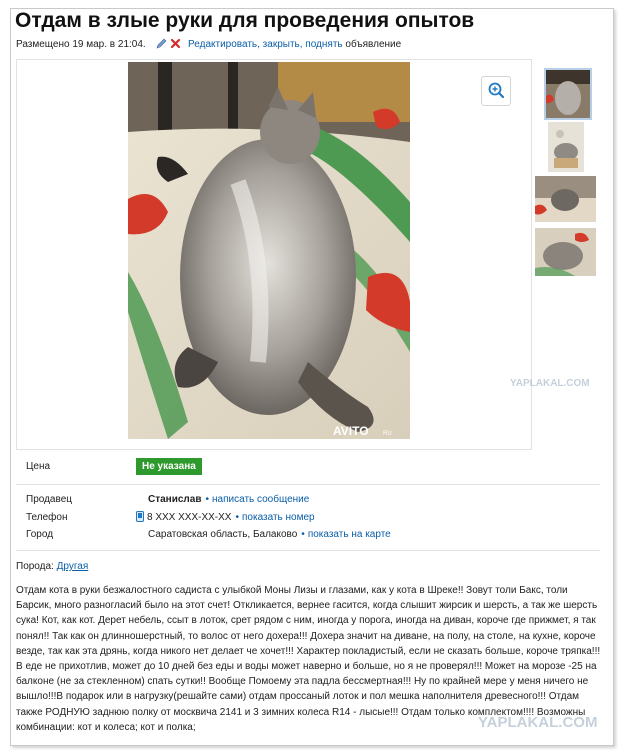 The image size is (625, 754). Describe the element at coordinates (40, 534) in the screenshot. I see `city-label: Город` at that location.